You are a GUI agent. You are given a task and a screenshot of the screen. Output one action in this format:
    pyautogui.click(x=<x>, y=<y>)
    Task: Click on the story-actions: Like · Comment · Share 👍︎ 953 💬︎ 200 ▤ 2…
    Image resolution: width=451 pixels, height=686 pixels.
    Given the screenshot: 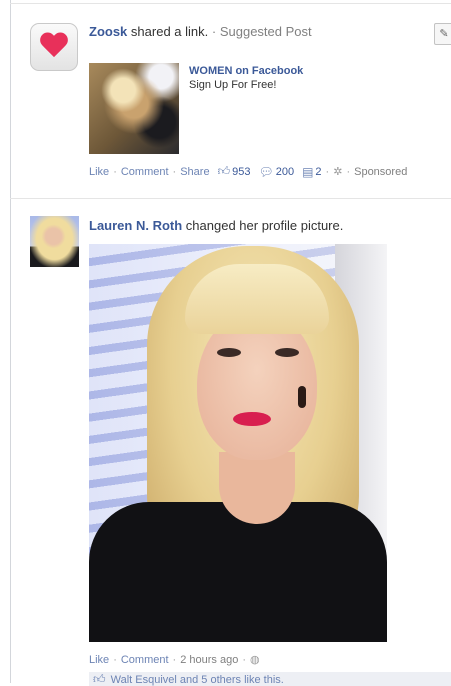 What is the action you would take?
    pyautogui.click(x=248, y=171)
    